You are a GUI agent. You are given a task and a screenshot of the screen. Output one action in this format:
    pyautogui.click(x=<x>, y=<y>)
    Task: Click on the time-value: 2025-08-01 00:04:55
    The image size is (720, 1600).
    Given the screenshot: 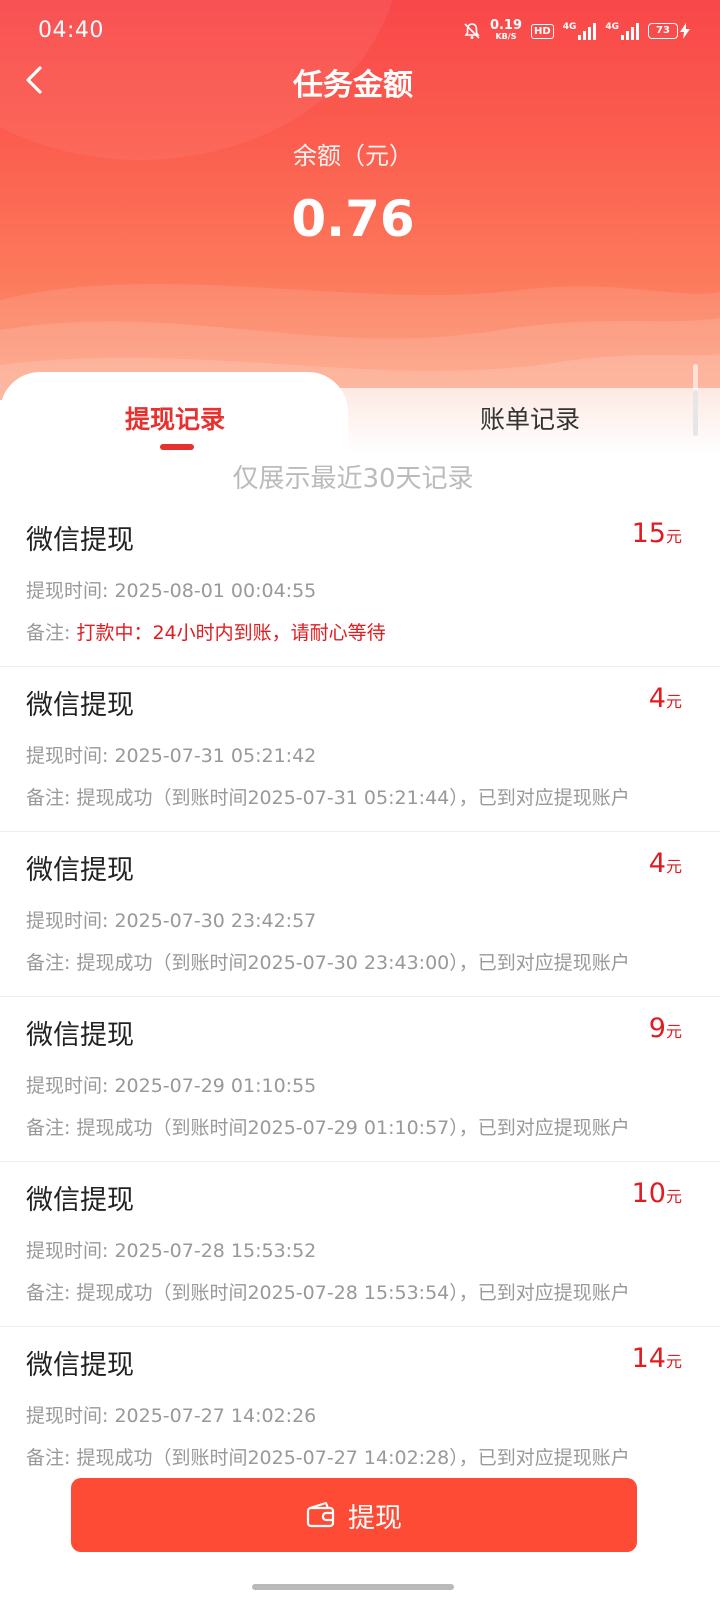 What is the action you would take?
    pyautogui.click(x=215, y=591)
    